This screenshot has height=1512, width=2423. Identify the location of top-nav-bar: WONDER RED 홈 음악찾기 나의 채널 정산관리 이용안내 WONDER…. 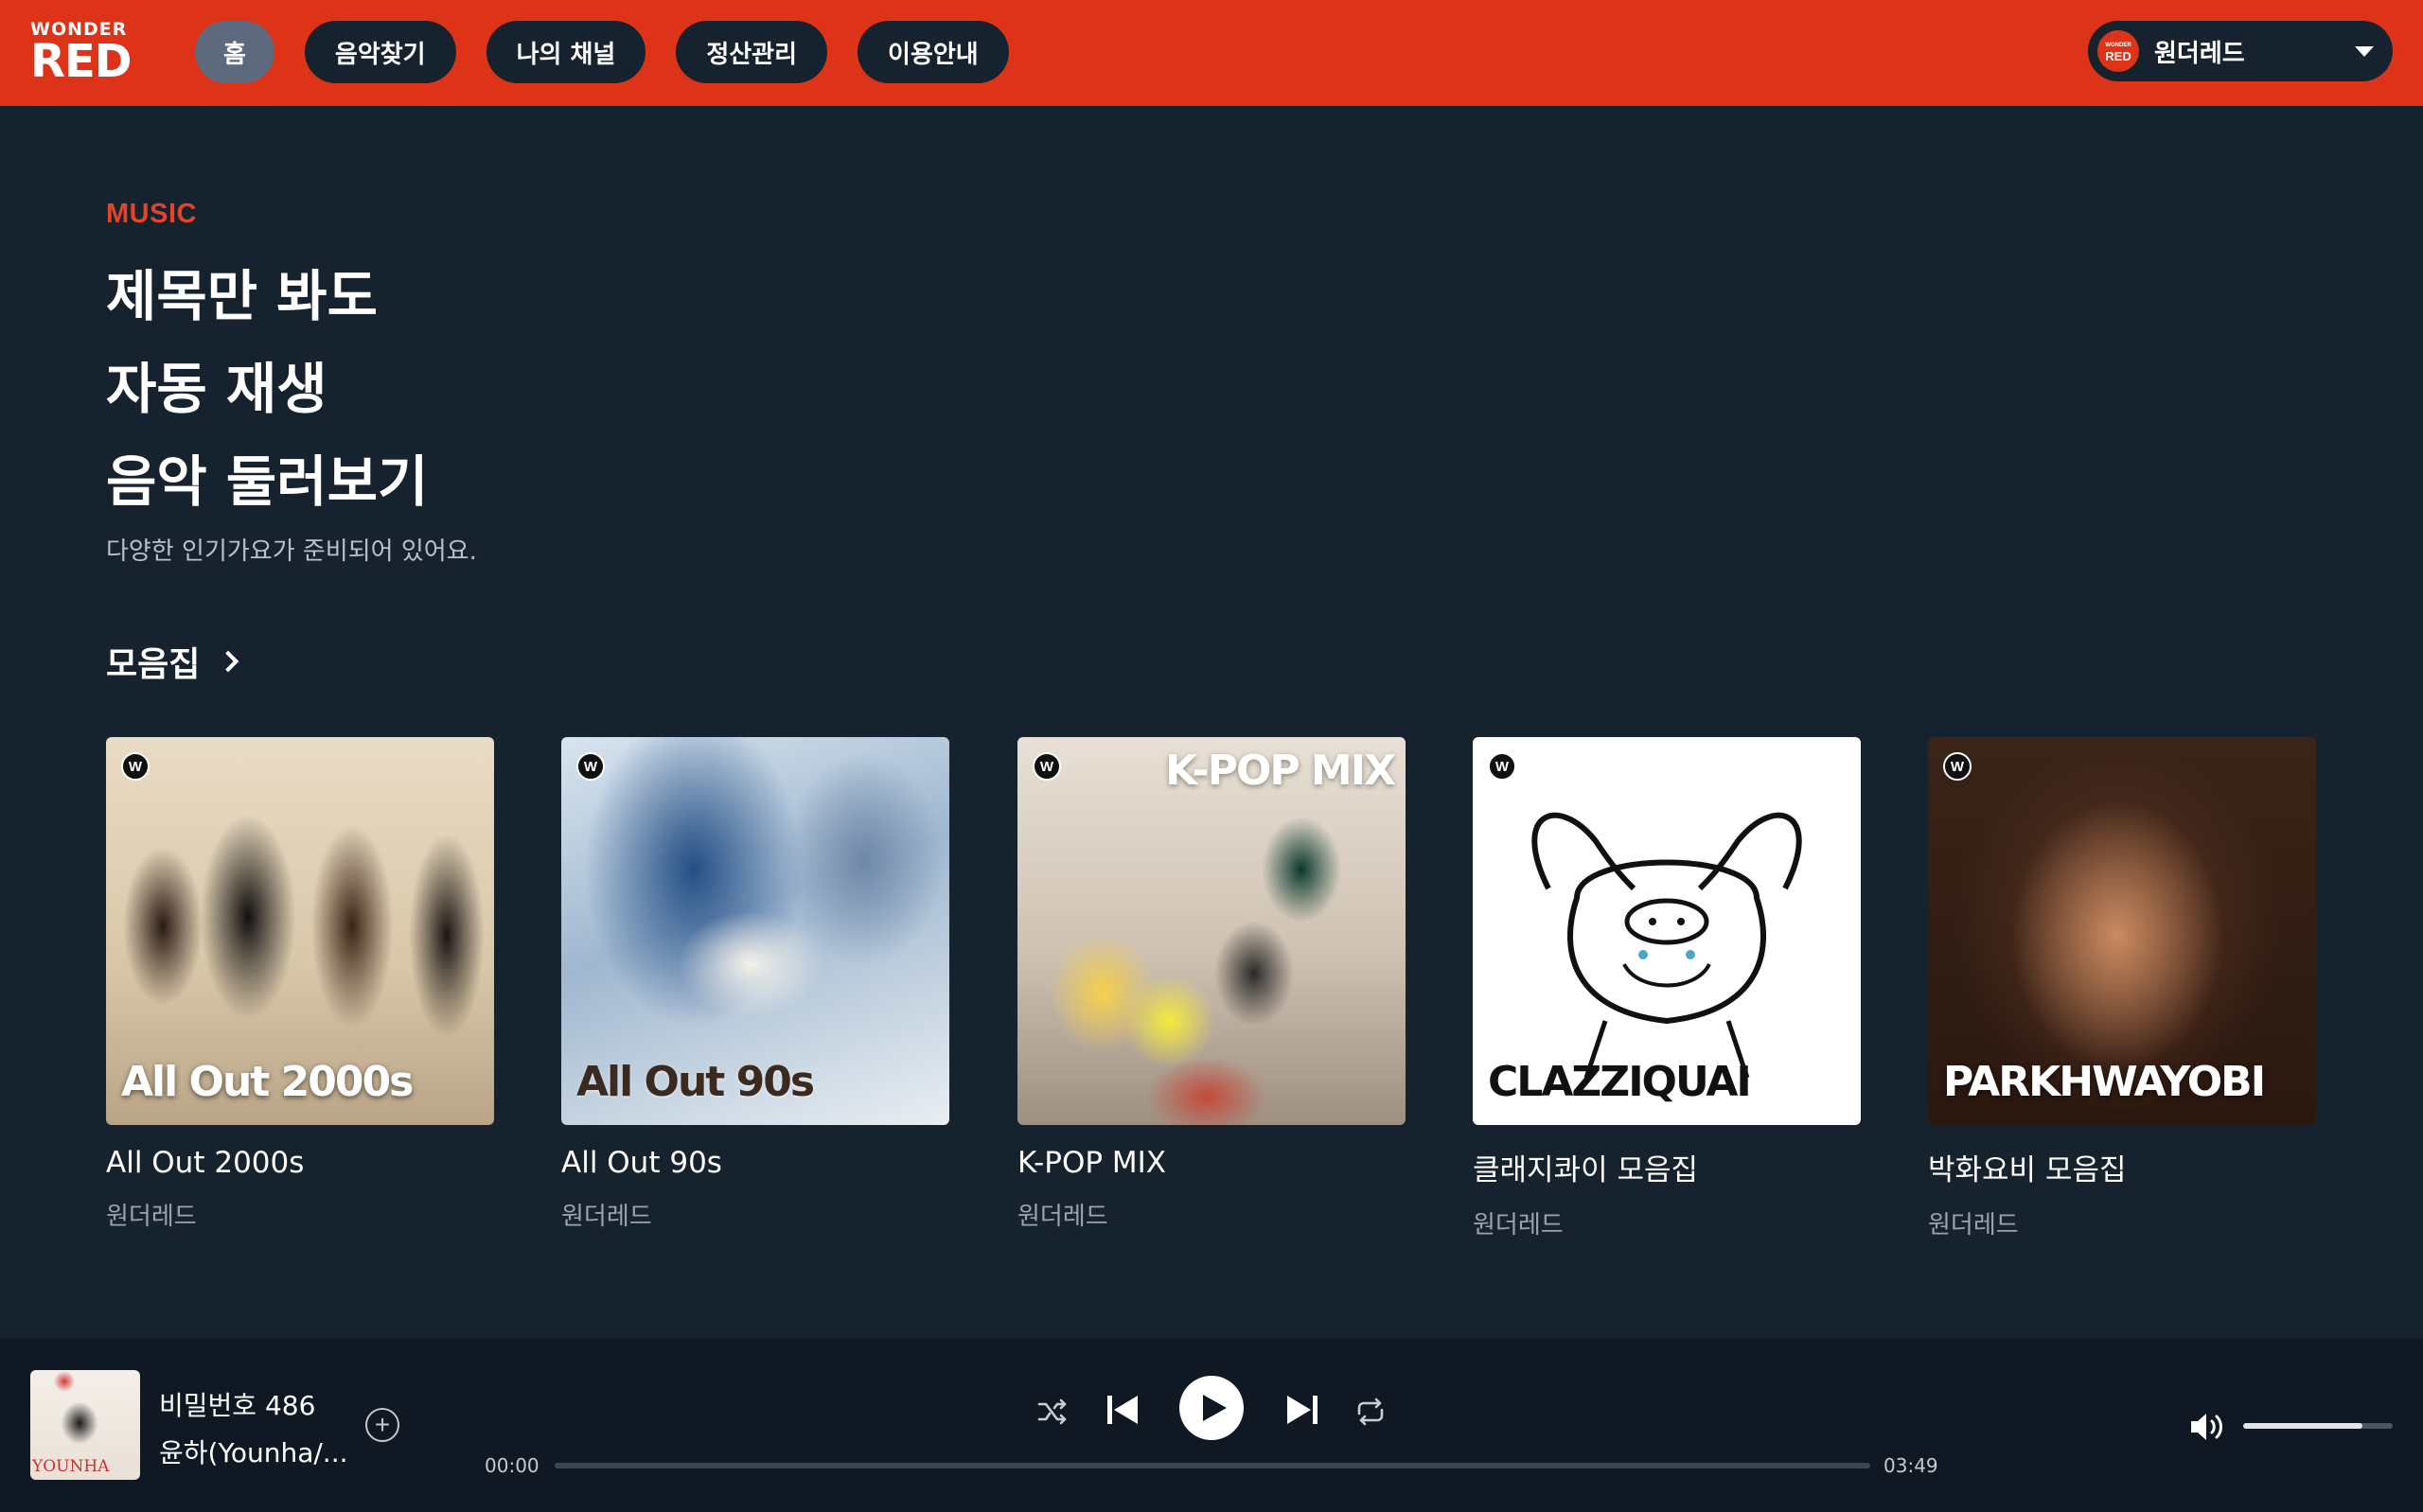
(1211, 53).